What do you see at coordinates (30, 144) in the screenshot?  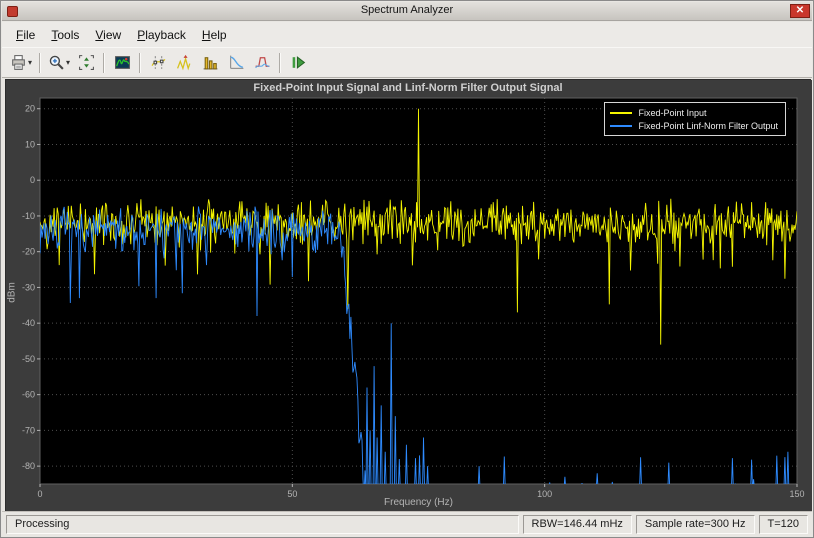 I see `y-tick-label: 10` at bounding box center [30, 144].